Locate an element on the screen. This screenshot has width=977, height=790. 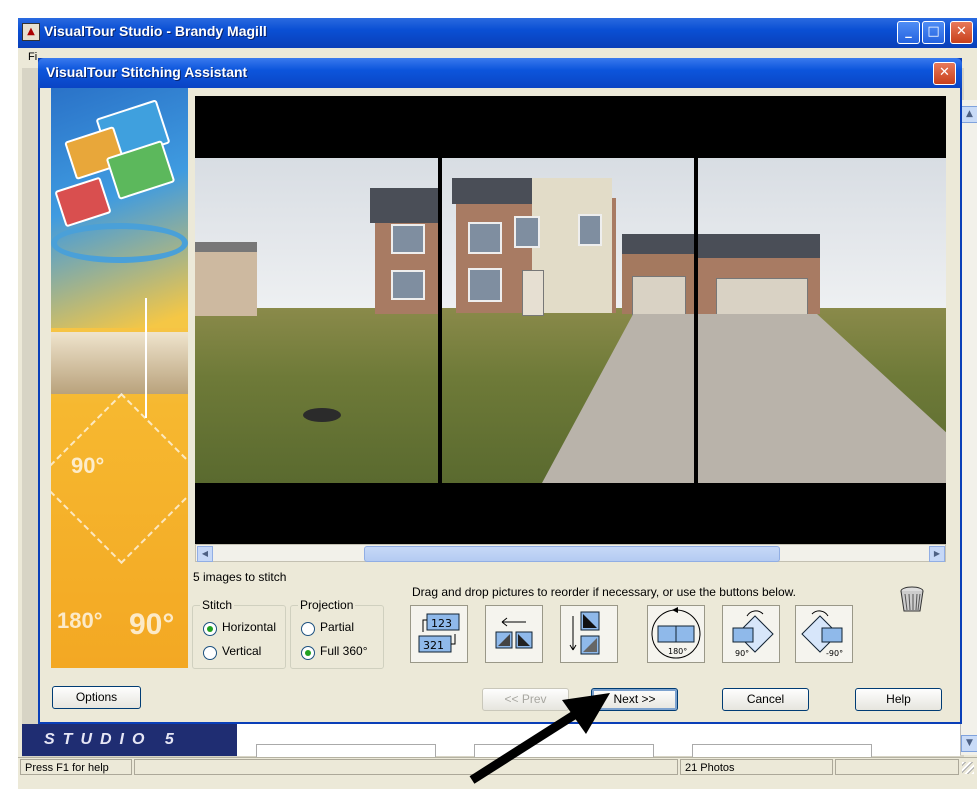
move-left-button is located at coordinates (514, 634).